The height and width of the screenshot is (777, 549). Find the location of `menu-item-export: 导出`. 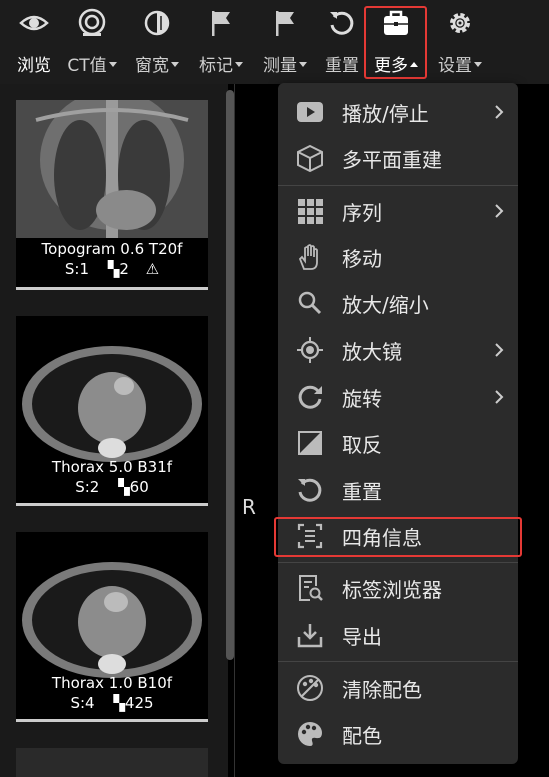

menu-item-export: 导出 is located at coordinates (398, 635).